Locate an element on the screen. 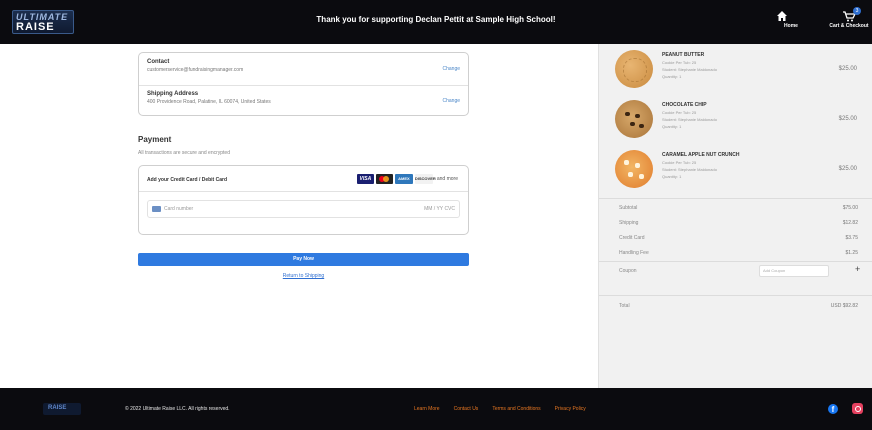 This screenshot has height=430, width=872. total-label: Total is located at coordinates (624, 306).